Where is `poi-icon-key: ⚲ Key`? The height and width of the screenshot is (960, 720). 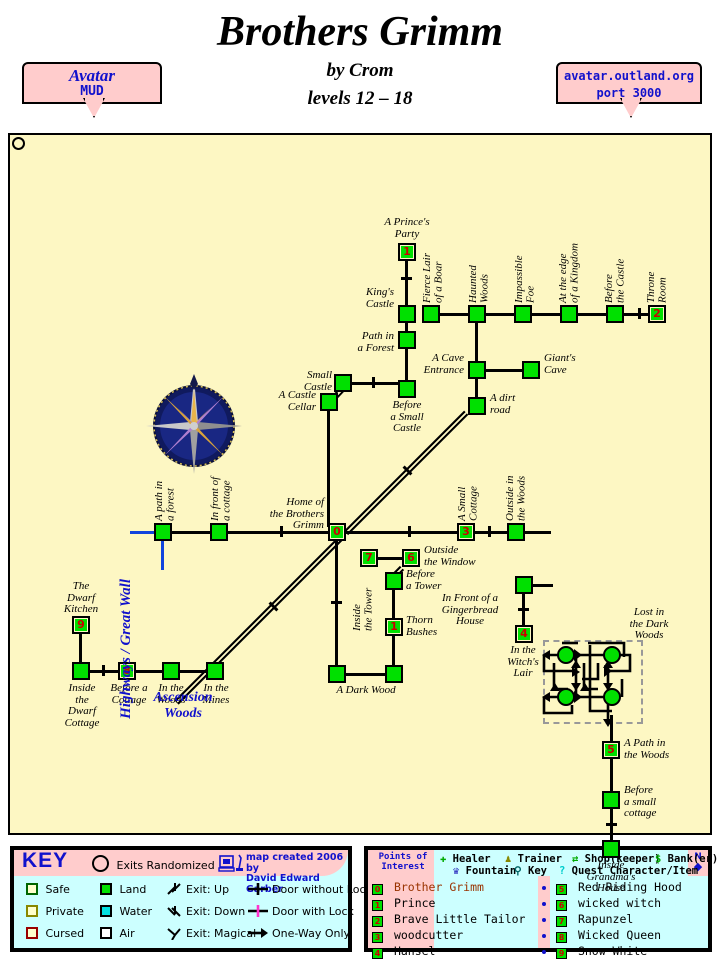
poi-icon-key: ⚲ Key is located at coordinates (530, 871).